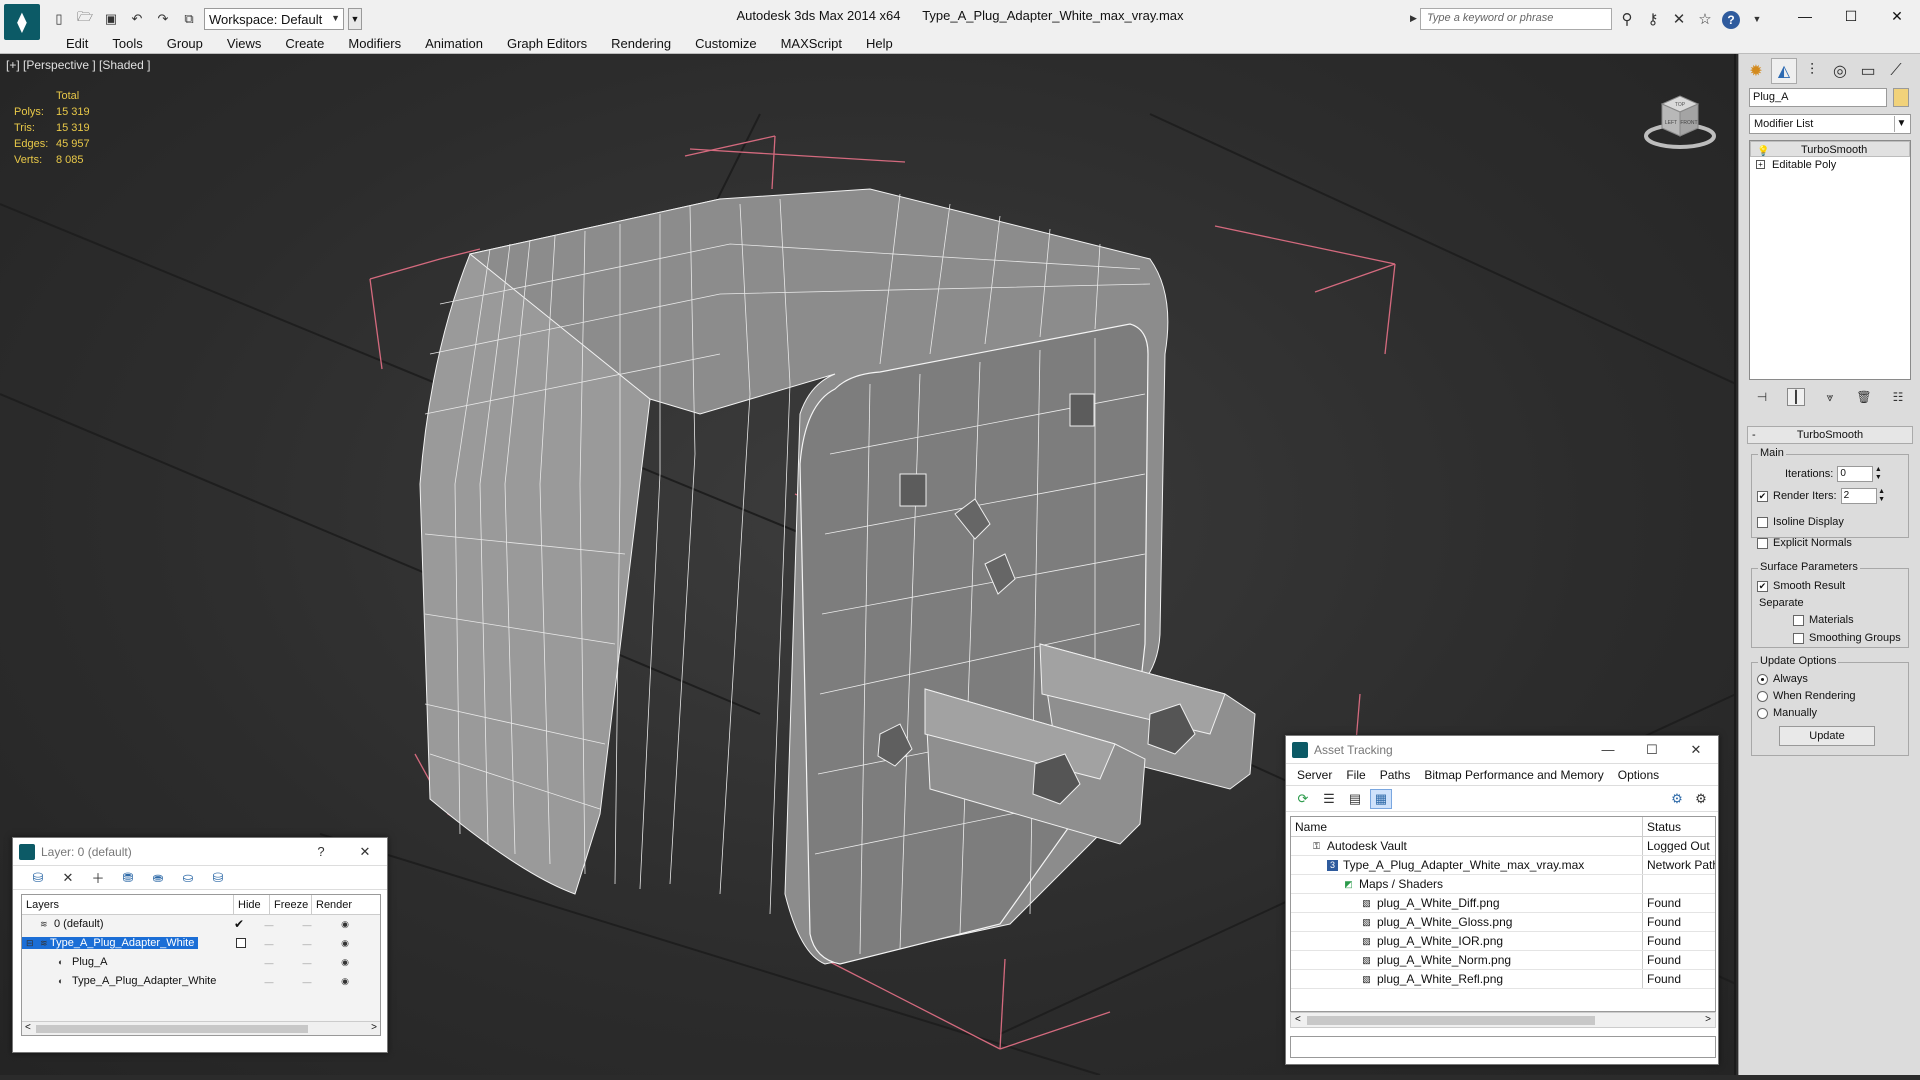  What do you see at coordinates (1798, 620) in the screenshot?
I see `materials-checkbox` at bounding box center [1798, 620].